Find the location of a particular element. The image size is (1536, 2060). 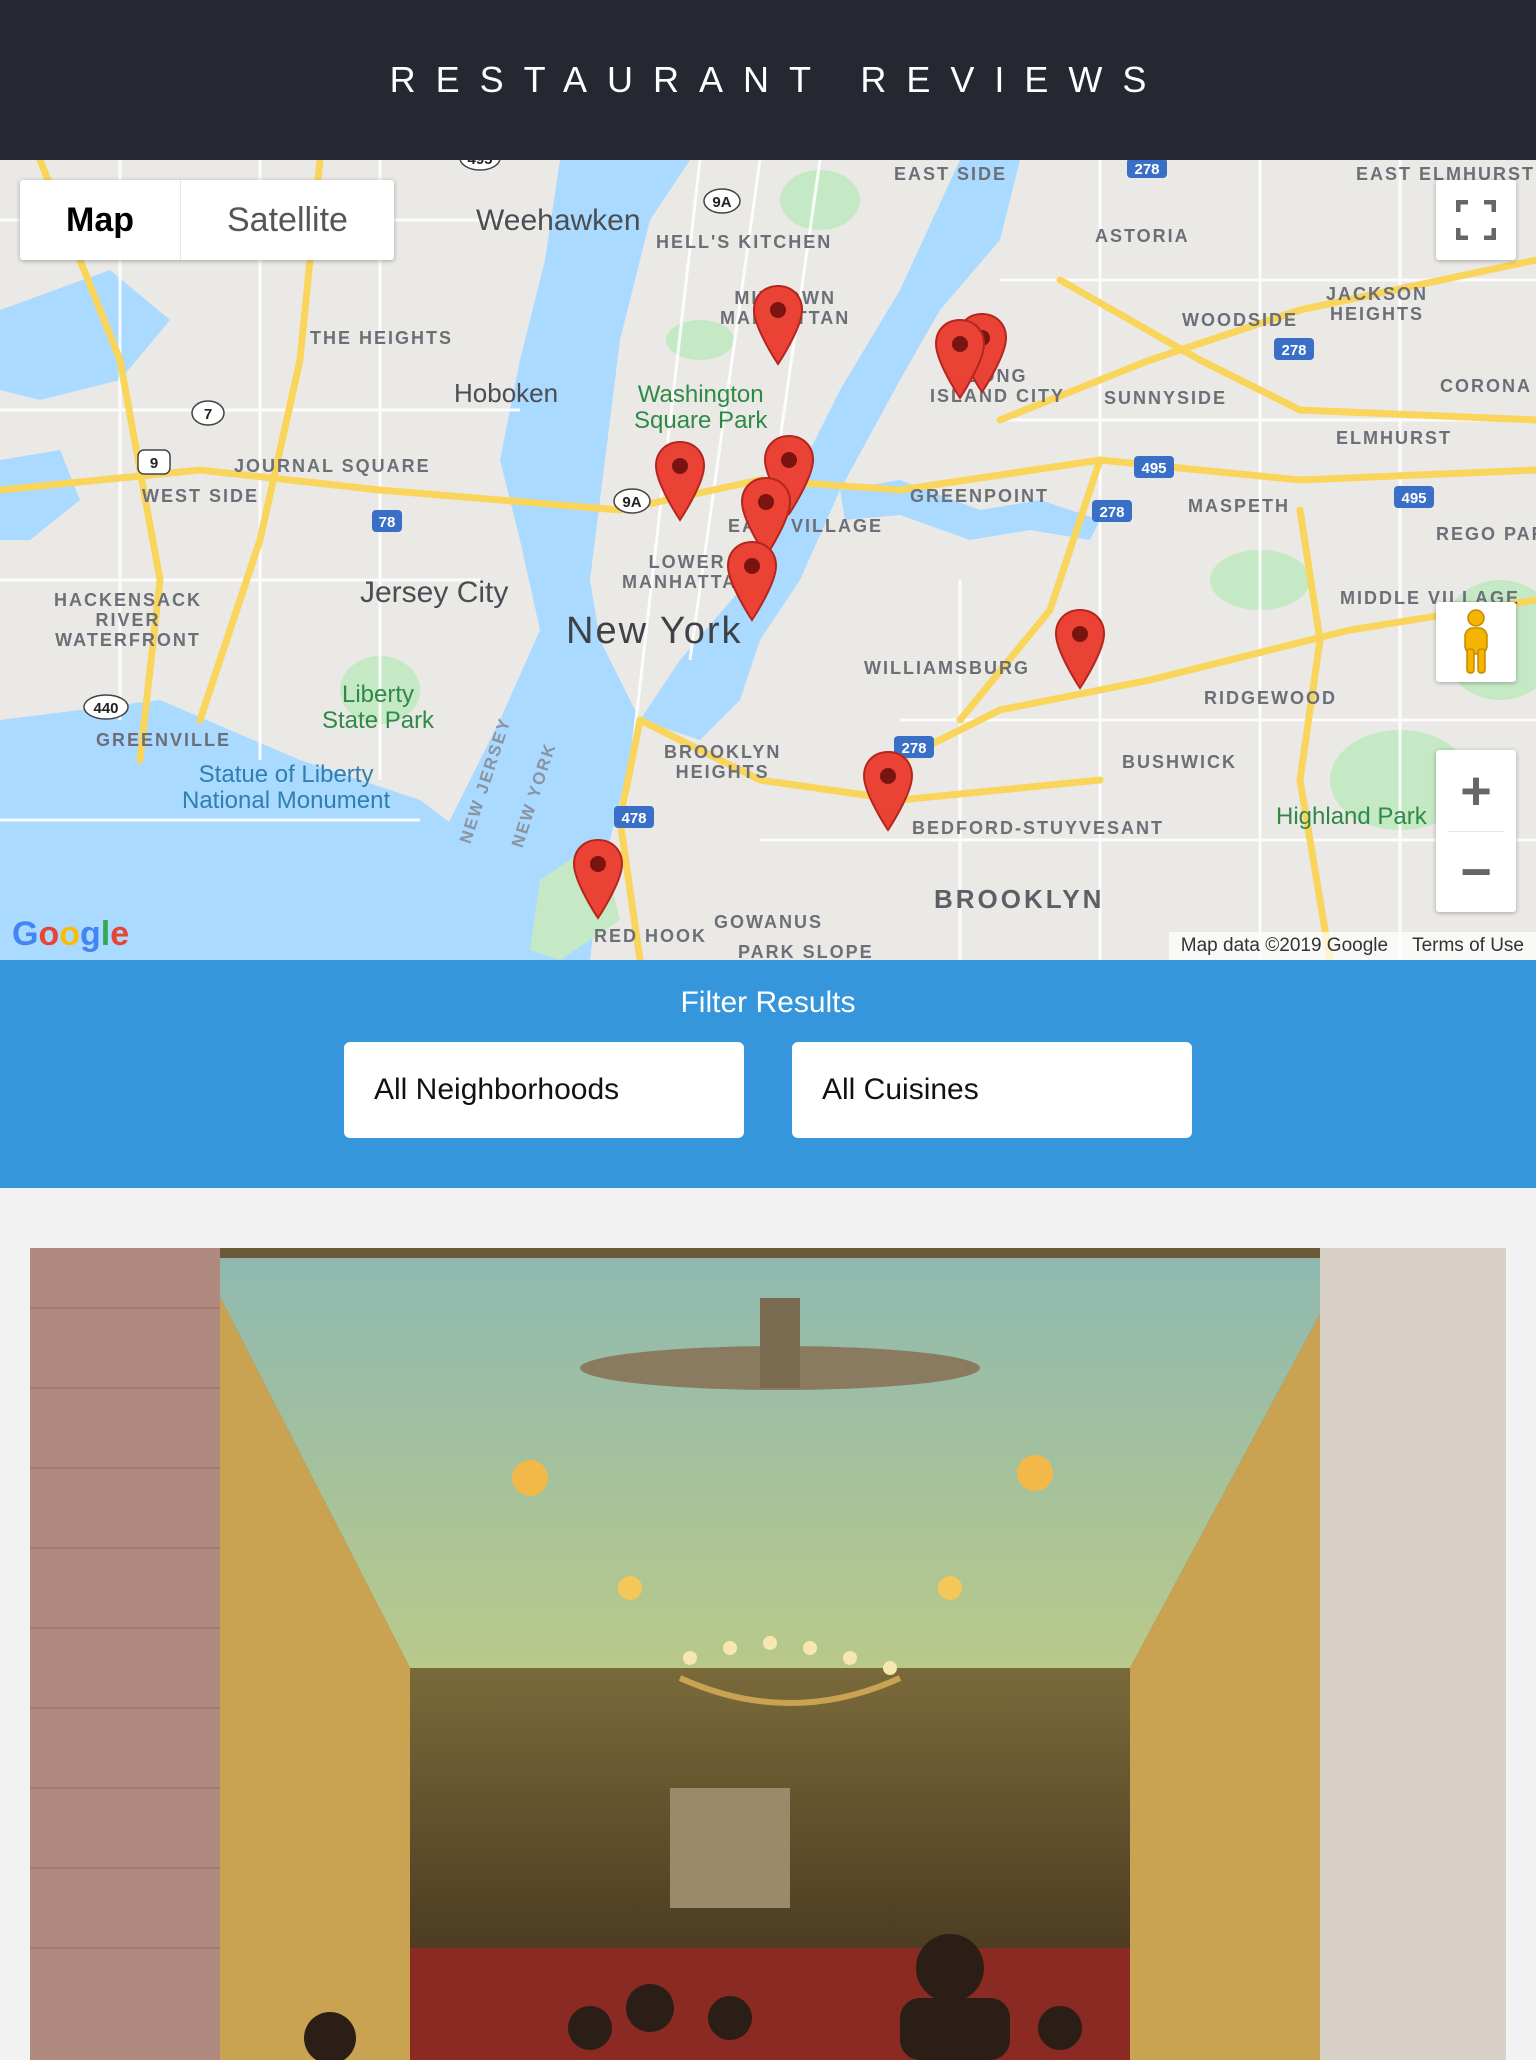

page-title: RESTAURANT REVIEWS is located at coordinates (778, 79).